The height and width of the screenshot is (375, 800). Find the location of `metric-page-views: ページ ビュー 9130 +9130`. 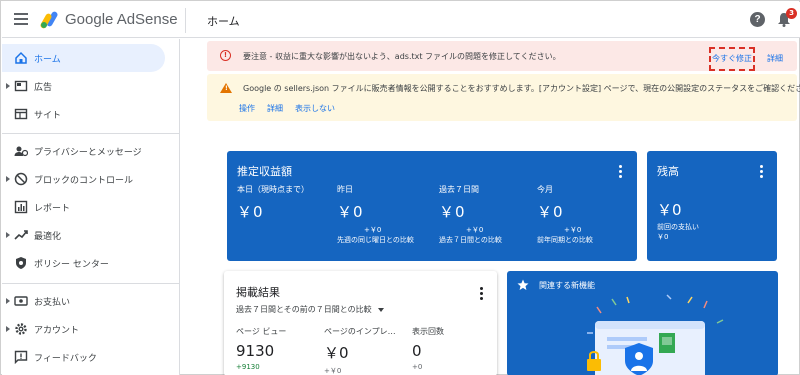

metric-page-views: ページ ビュー 9130 +9130 is located at coordinates (276, 348).